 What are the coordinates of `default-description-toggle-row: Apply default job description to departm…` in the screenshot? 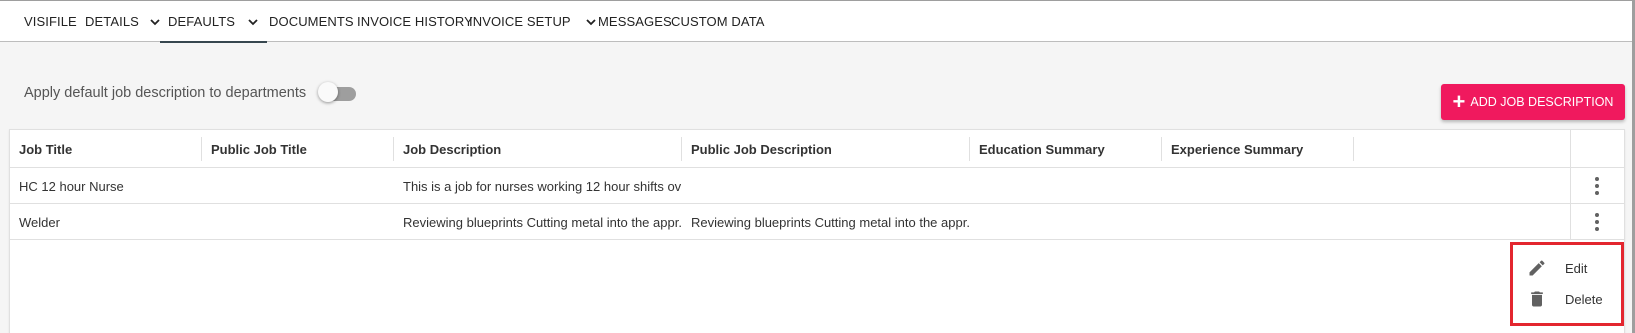 It's located at (190, 93).